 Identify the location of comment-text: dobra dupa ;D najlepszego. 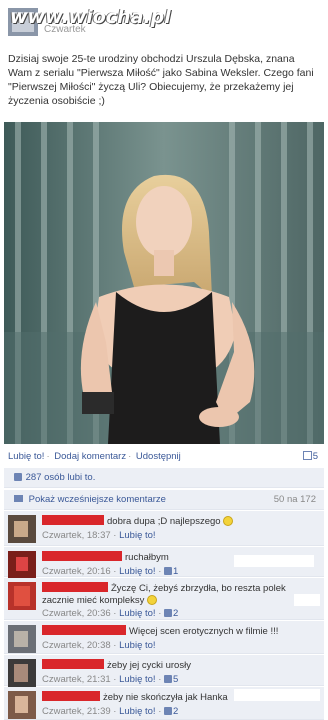
(164, 521).